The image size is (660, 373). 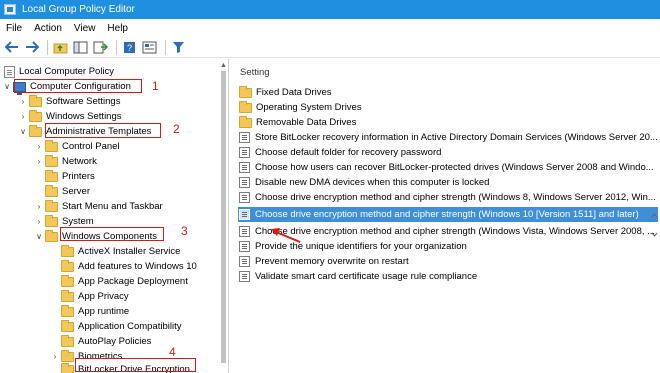 I want to click on tree-item-label: Network, so click(x=79, y=161).